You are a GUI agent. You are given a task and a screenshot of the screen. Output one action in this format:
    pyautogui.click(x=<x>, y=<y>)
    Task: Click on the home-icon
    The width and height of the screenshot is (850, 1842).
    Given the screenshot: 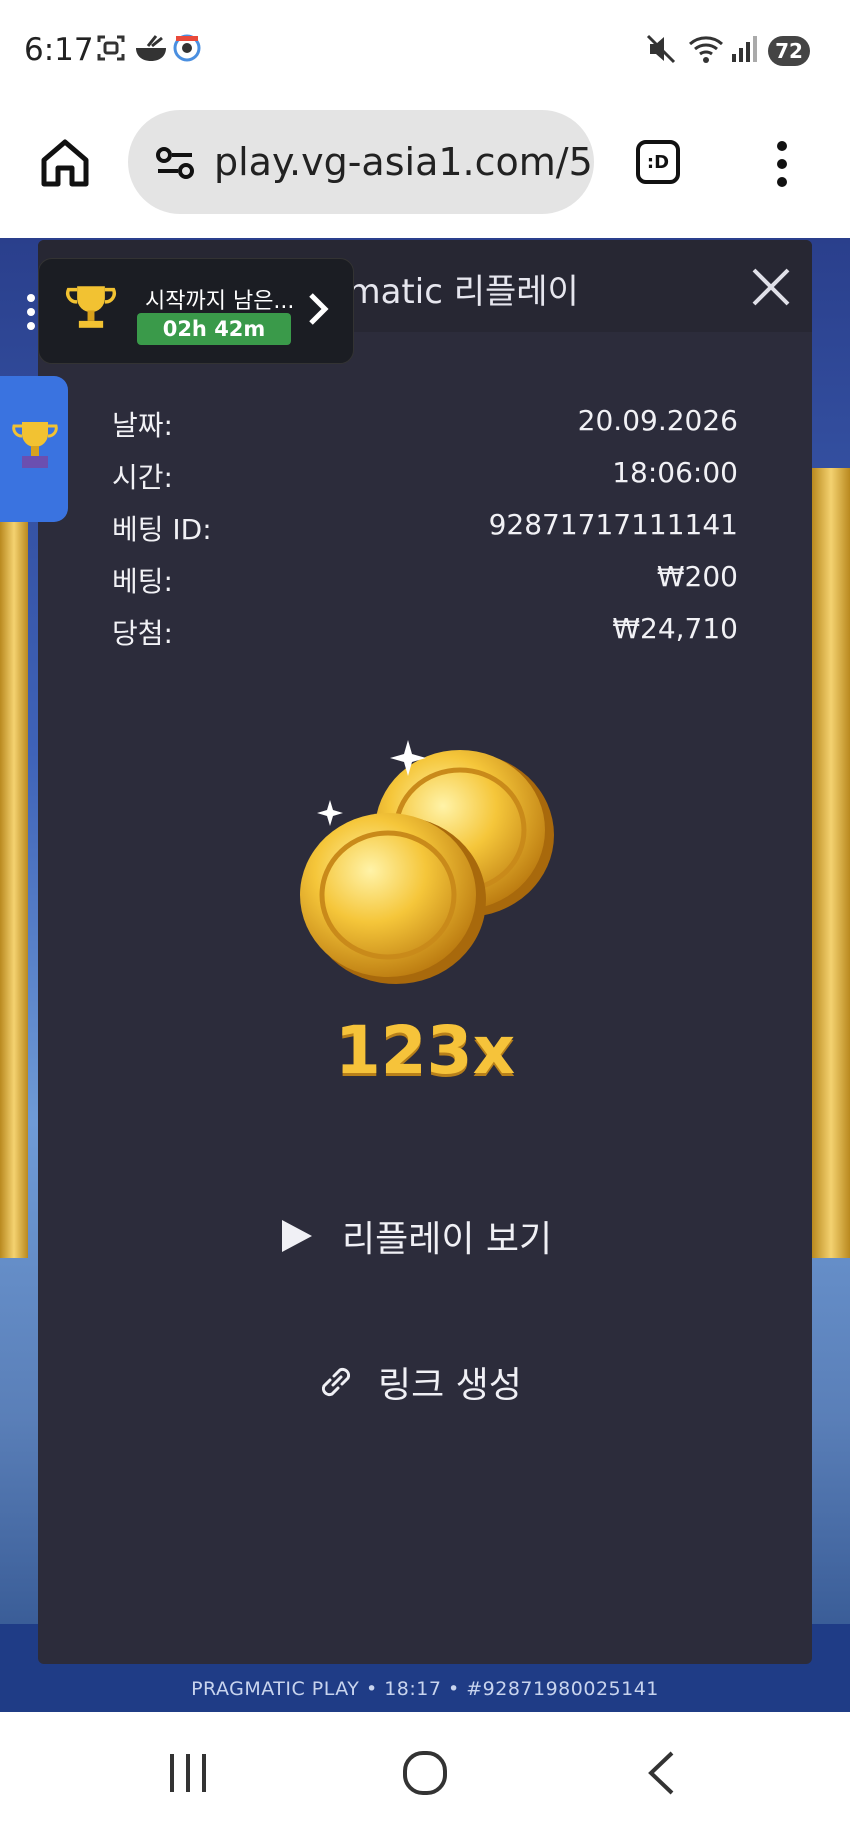 What is the action you would take?
    pyautogui.click(x=65, y=163)
    